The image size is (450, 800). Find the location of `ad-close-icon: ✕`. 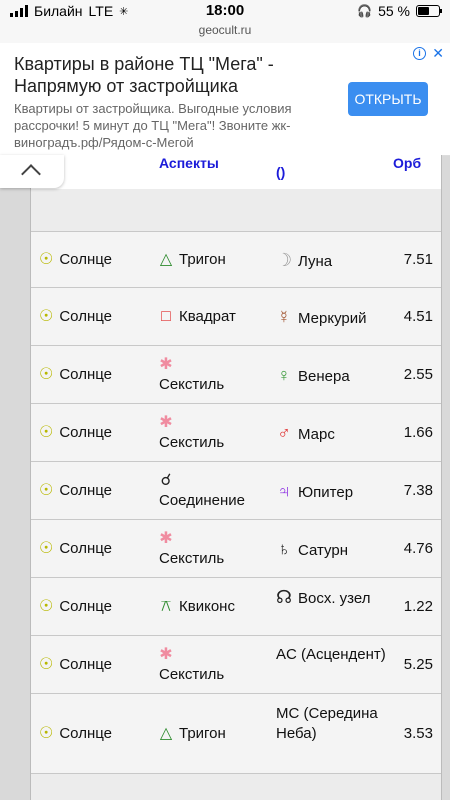

ad-close-icon: ✕ is located at coordinates (438, 53).